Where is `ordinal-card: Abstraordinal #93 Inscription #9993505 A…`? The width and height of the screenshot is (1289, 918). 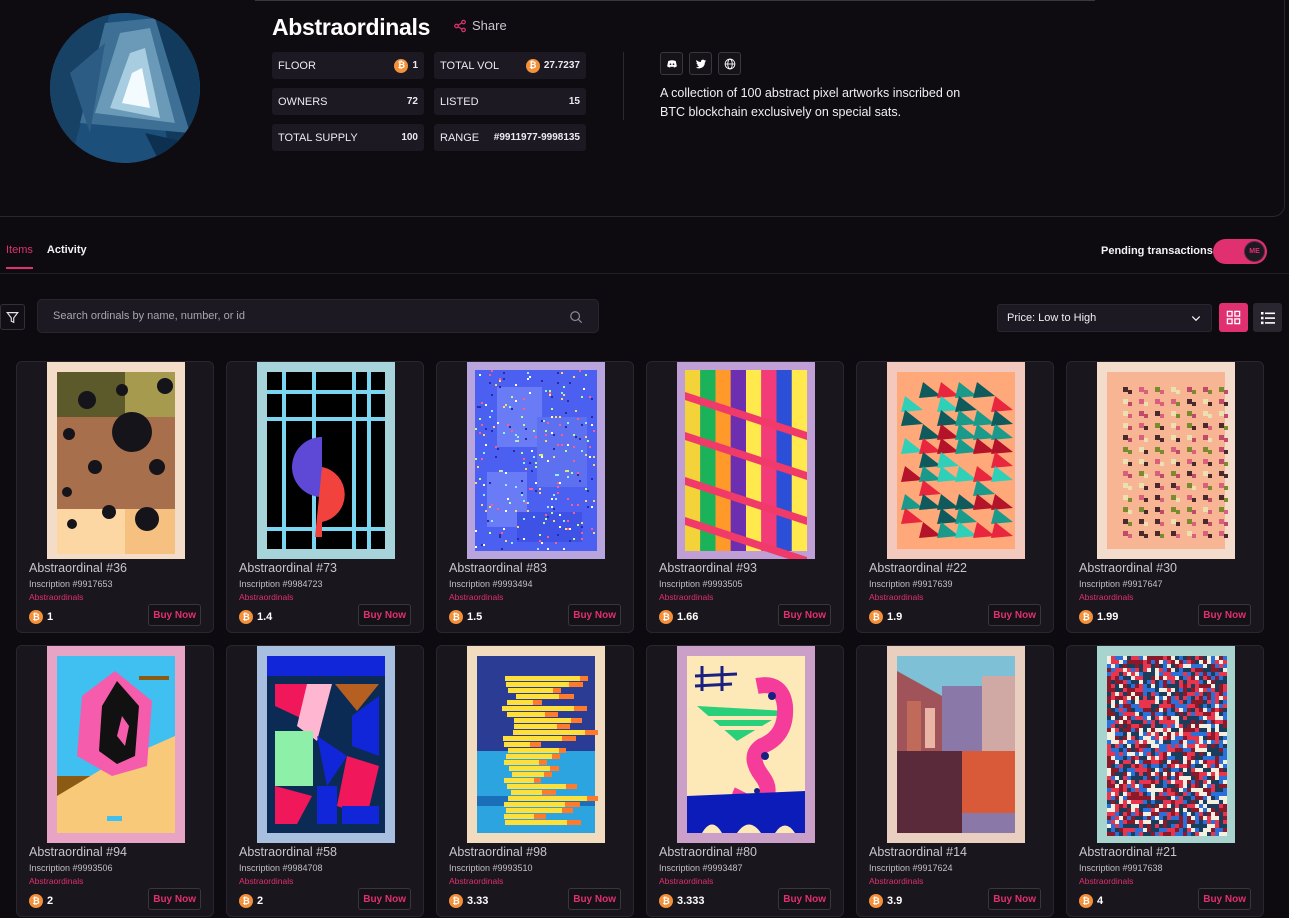 ordinal-card: Abstraordinal #93 Inscription #9993505 A… is located at coordinates (745, 497).